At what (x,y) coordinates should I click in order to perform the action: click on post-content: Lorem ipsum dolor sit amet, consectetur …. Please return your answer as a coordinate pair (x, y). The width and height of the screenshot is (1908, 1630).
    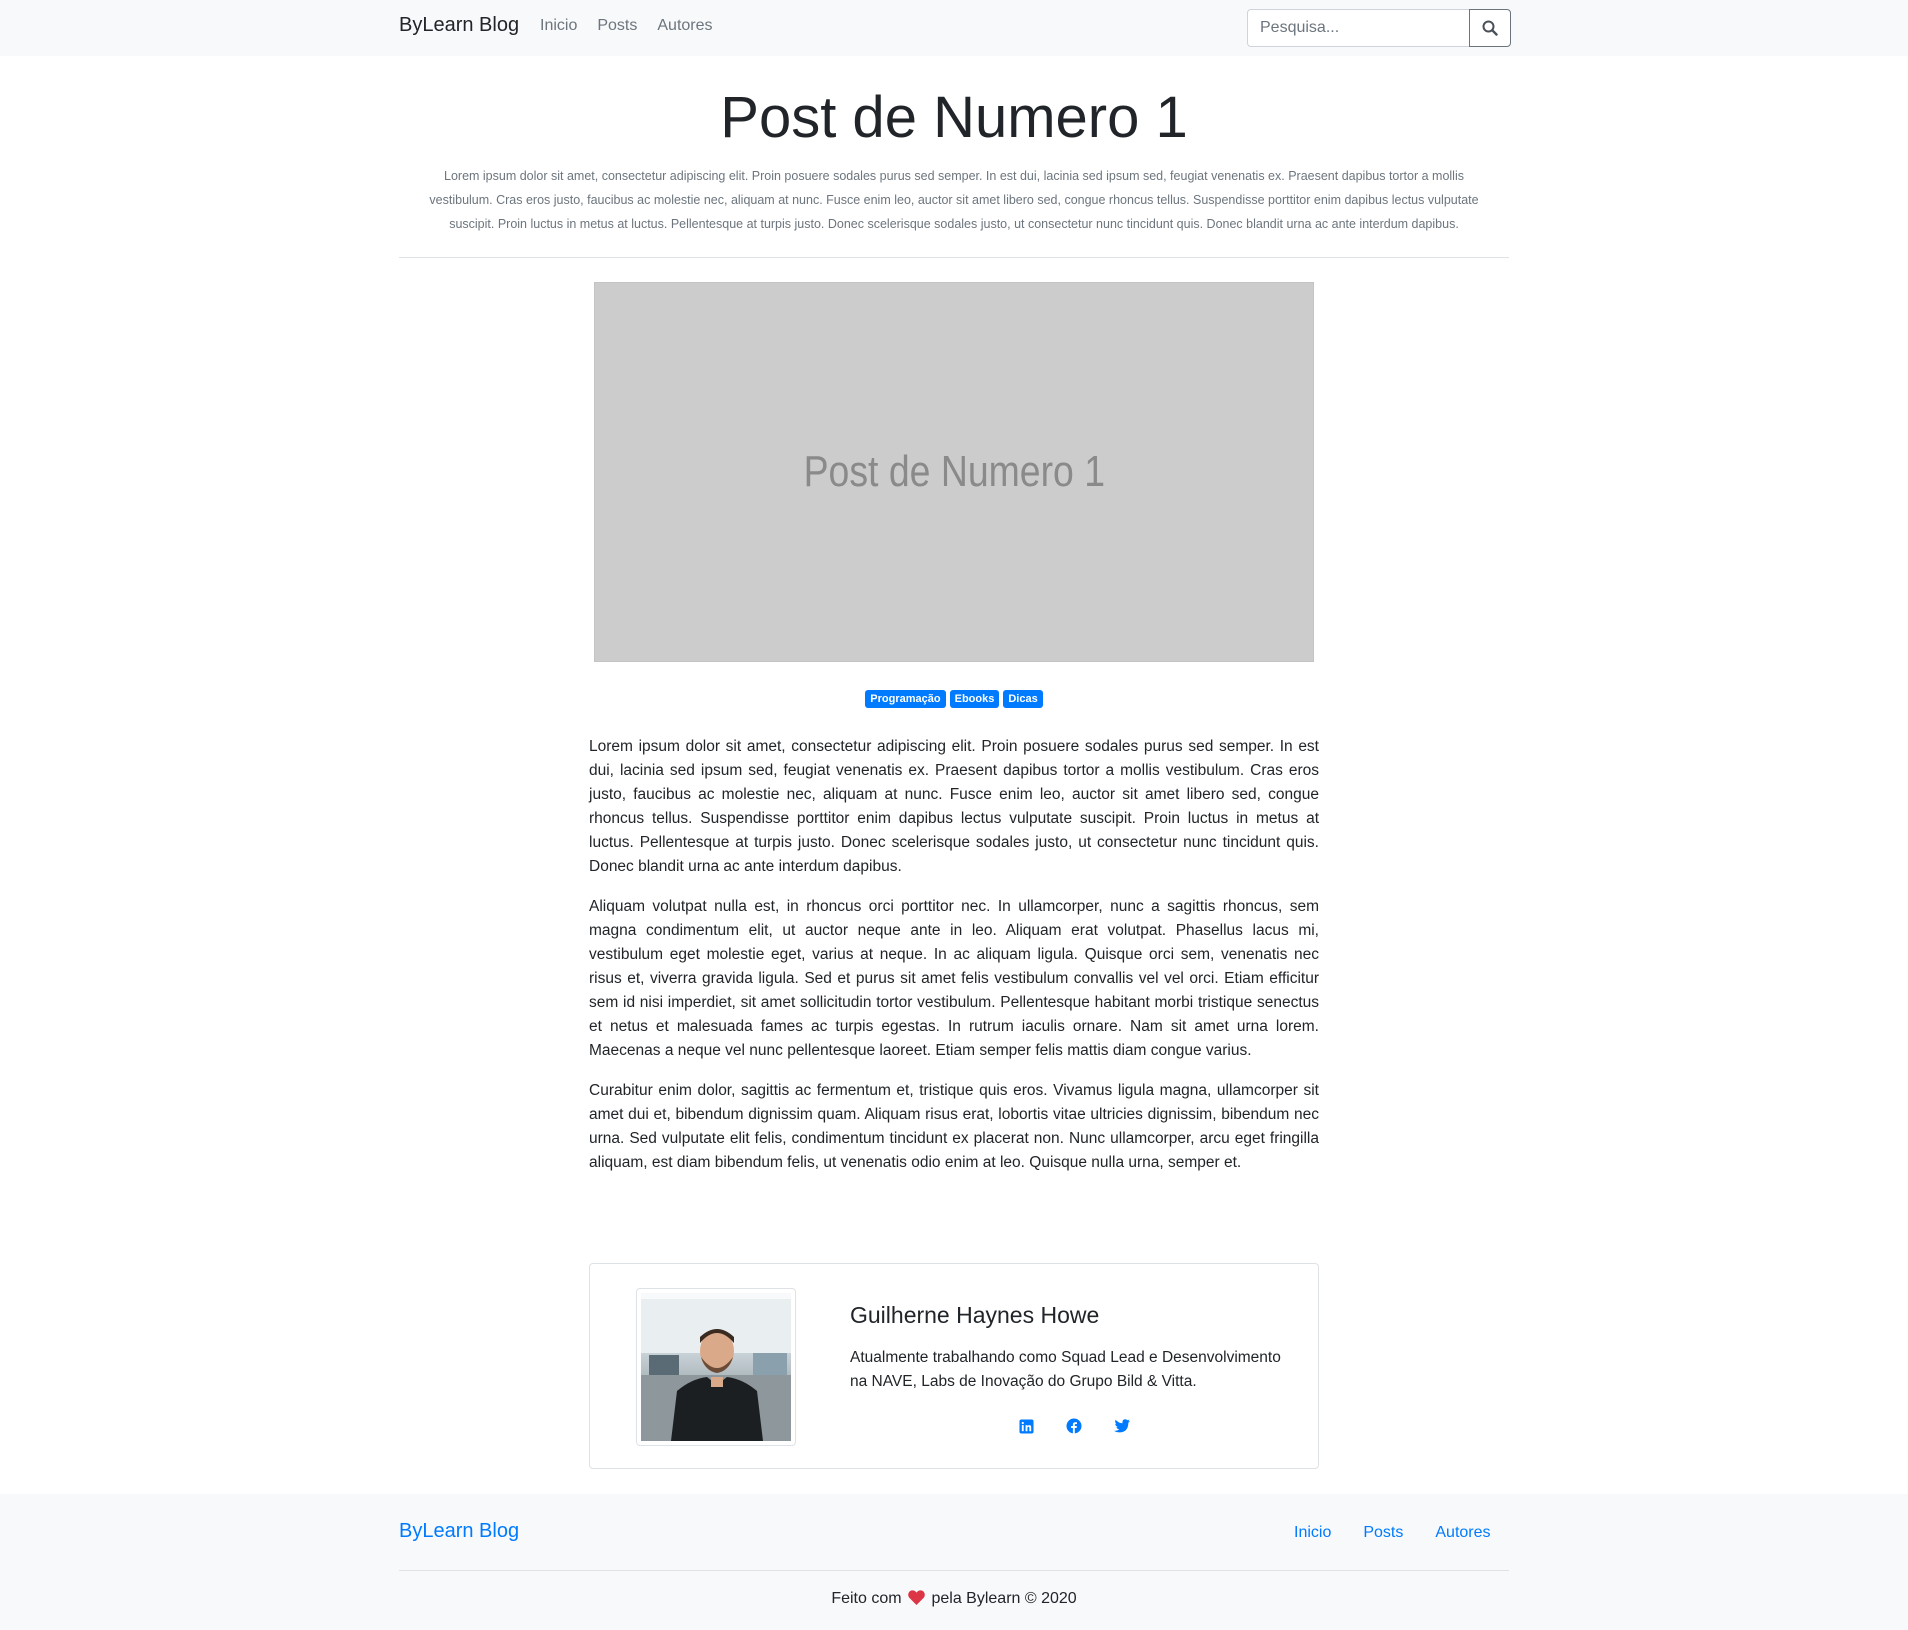
    Looking at the image, I should click on (954, 963).